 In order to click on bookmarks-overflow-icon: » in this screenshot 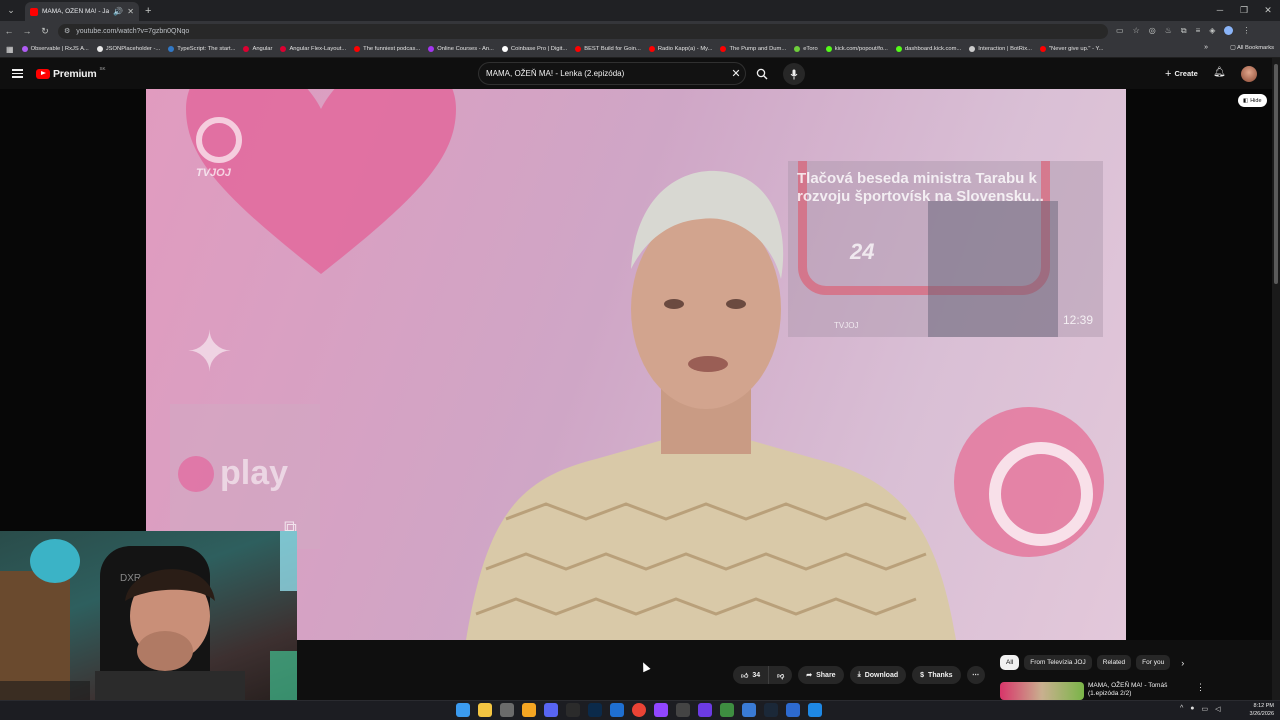, I will do `click(1206, 47)`.